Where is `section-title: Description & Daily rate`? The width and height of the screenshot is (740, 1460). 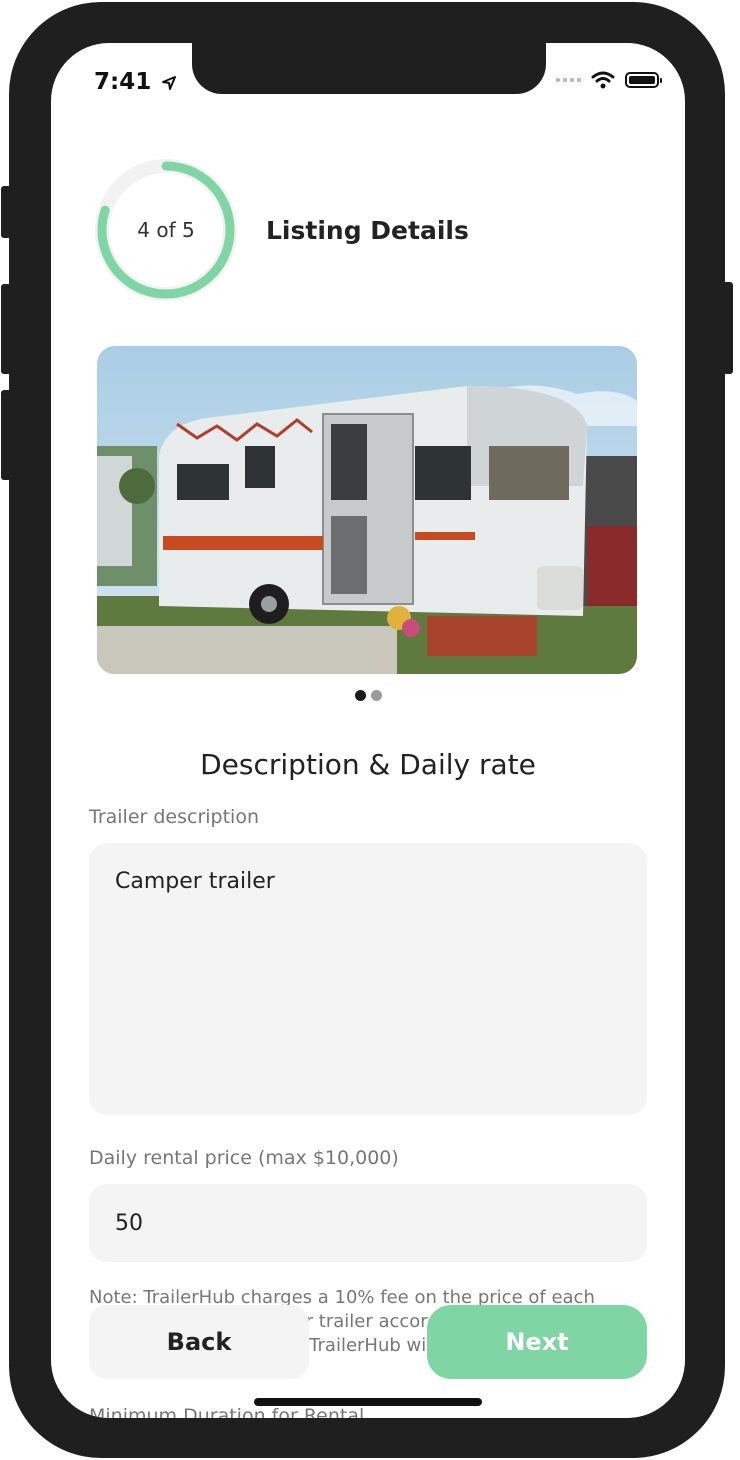
section-title: Description & Daily rate is located at coordinates (368, 764).